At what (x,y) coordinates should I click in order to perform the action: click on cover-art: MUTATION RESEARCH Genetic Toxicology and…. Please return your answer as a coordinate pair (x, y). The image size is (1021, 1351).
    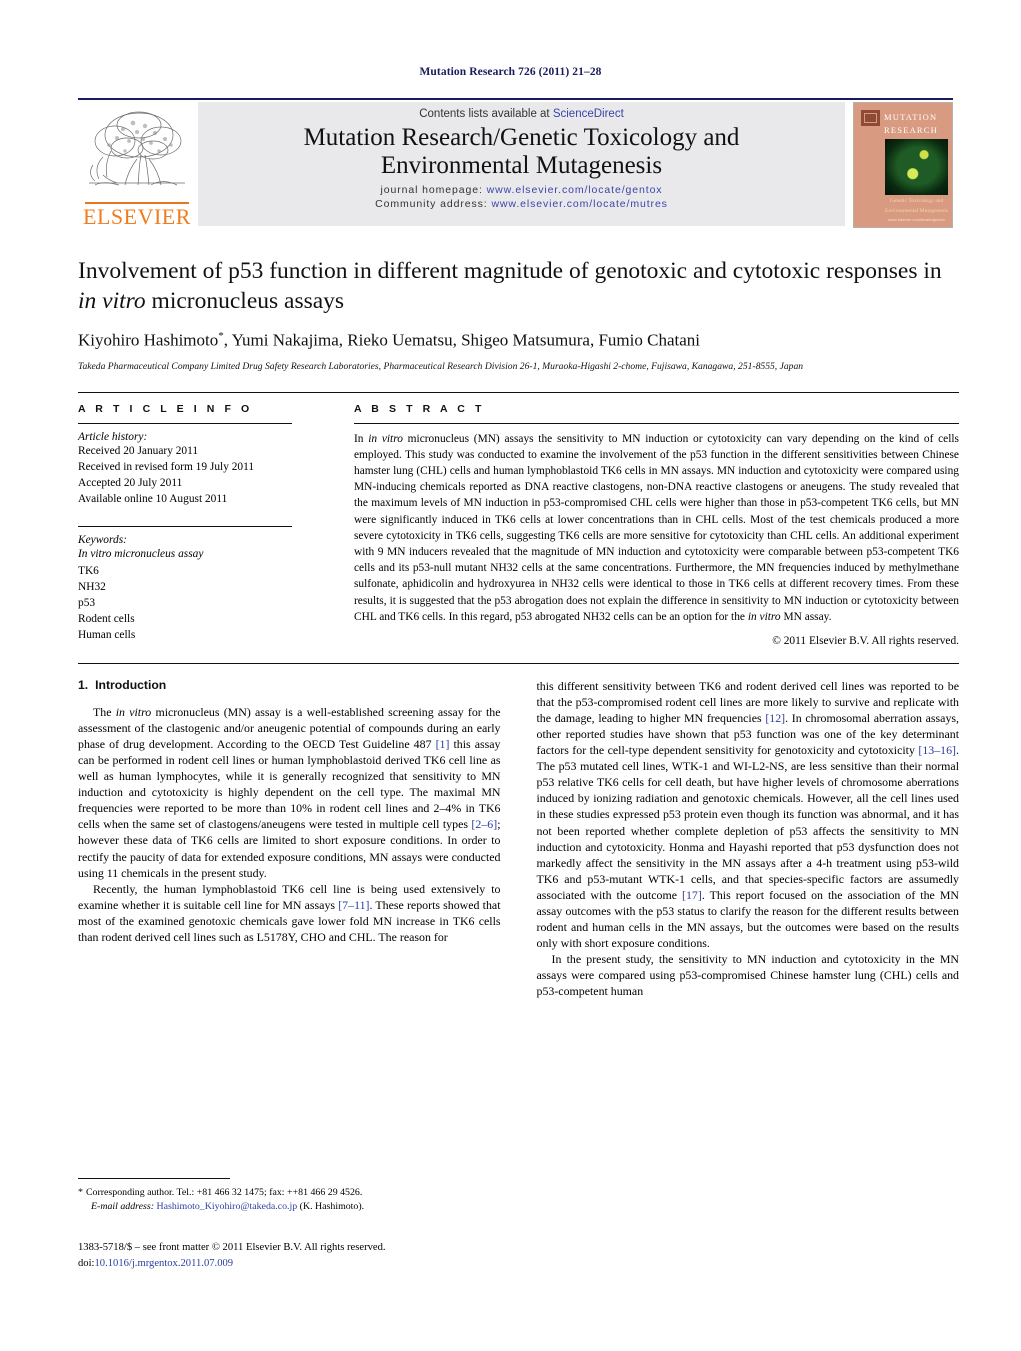
    Looking at the image, I should click on (903, 165).